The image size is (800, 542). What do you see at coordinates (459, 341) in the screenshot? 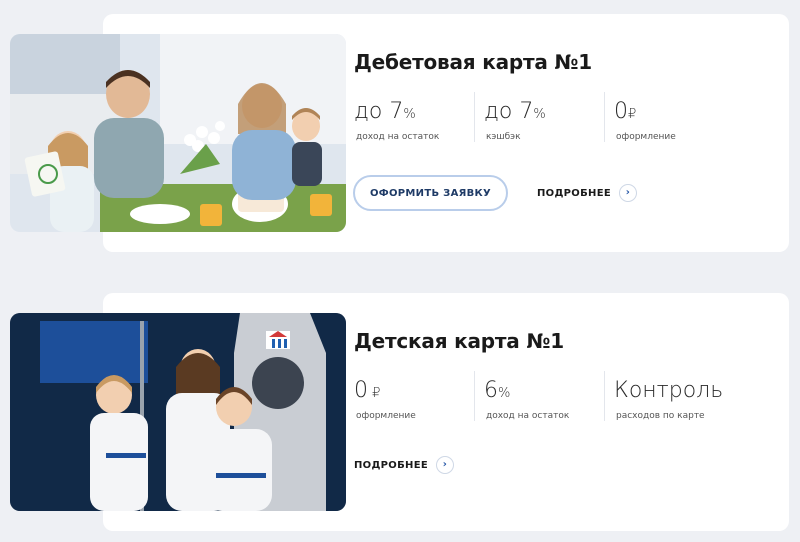
I see `card-title: Детская карта №1` at bounding box center [459, 341].